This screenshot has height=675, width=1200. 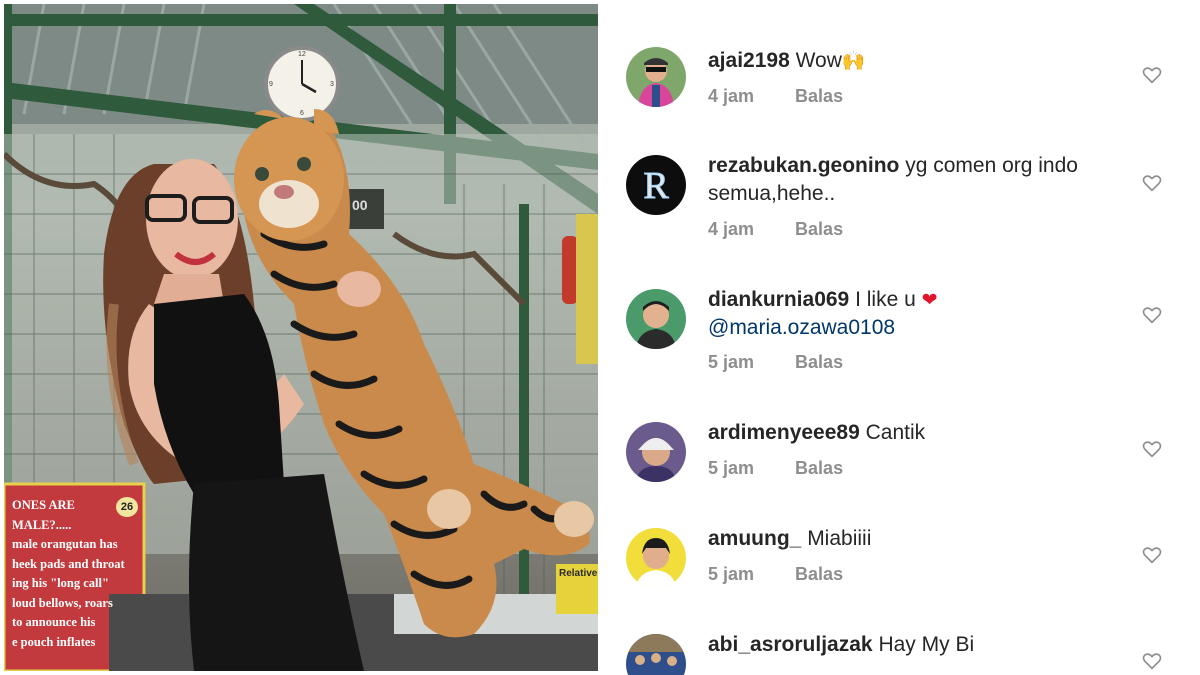 I want to click on boy-yellow-background-avatar, so click(x=656, y=558).